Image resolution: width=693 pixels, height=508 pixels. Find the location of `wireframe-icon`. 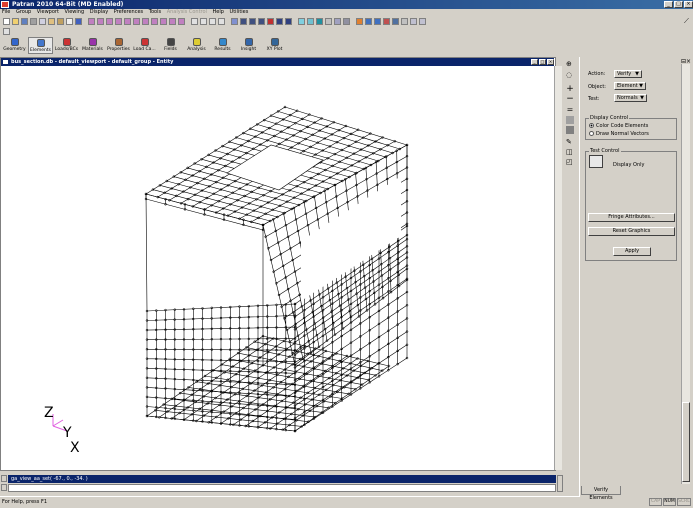

wireframe-icon is located at coordinates (301, 21).